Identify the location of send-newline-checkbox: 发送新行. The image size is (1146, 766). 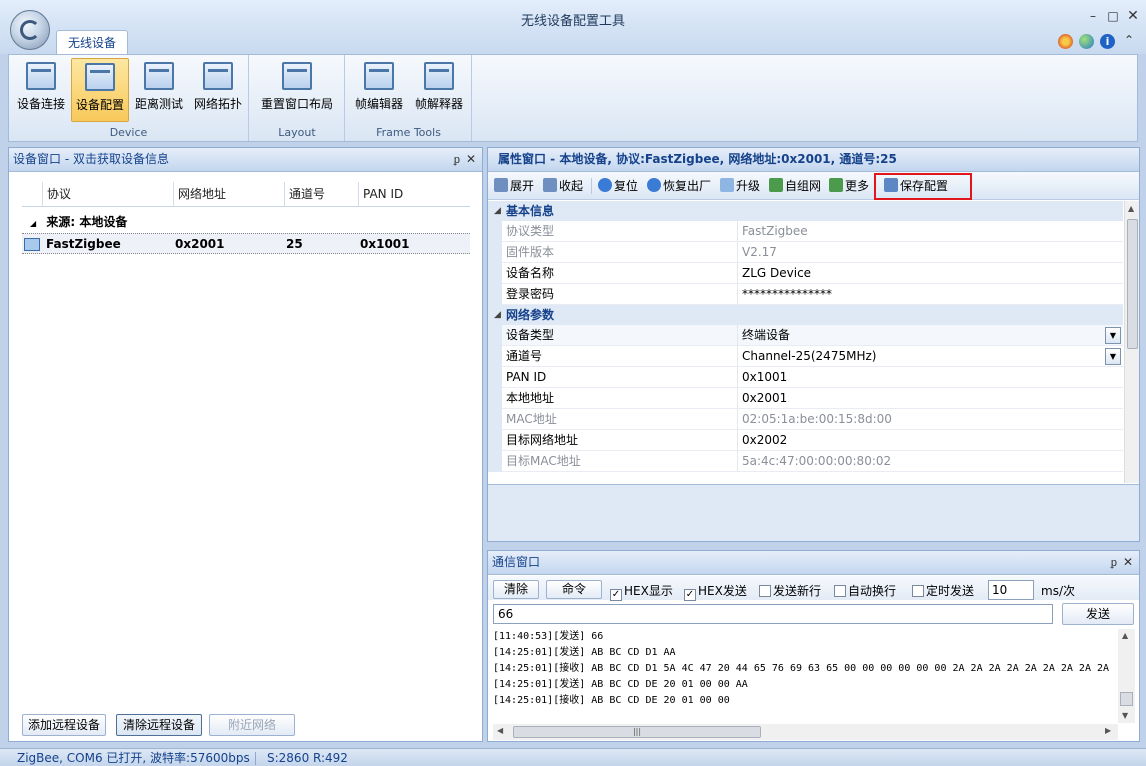
(790, 590).